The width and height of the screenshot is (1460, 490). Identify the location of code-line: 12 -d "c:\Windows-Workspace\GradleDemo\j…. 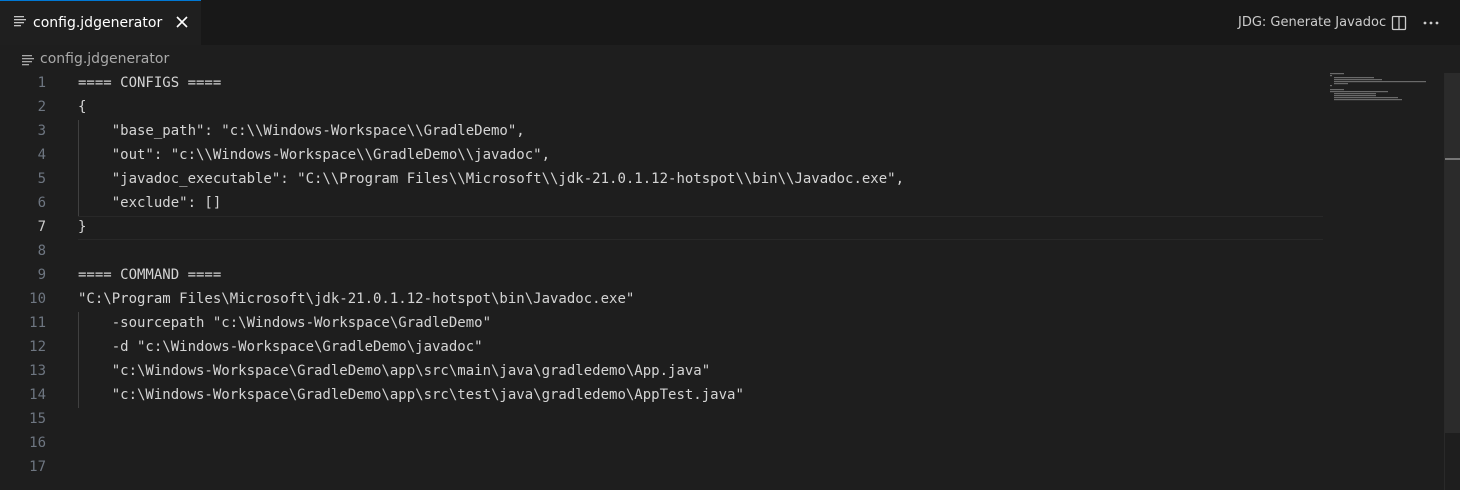
(662, 349).